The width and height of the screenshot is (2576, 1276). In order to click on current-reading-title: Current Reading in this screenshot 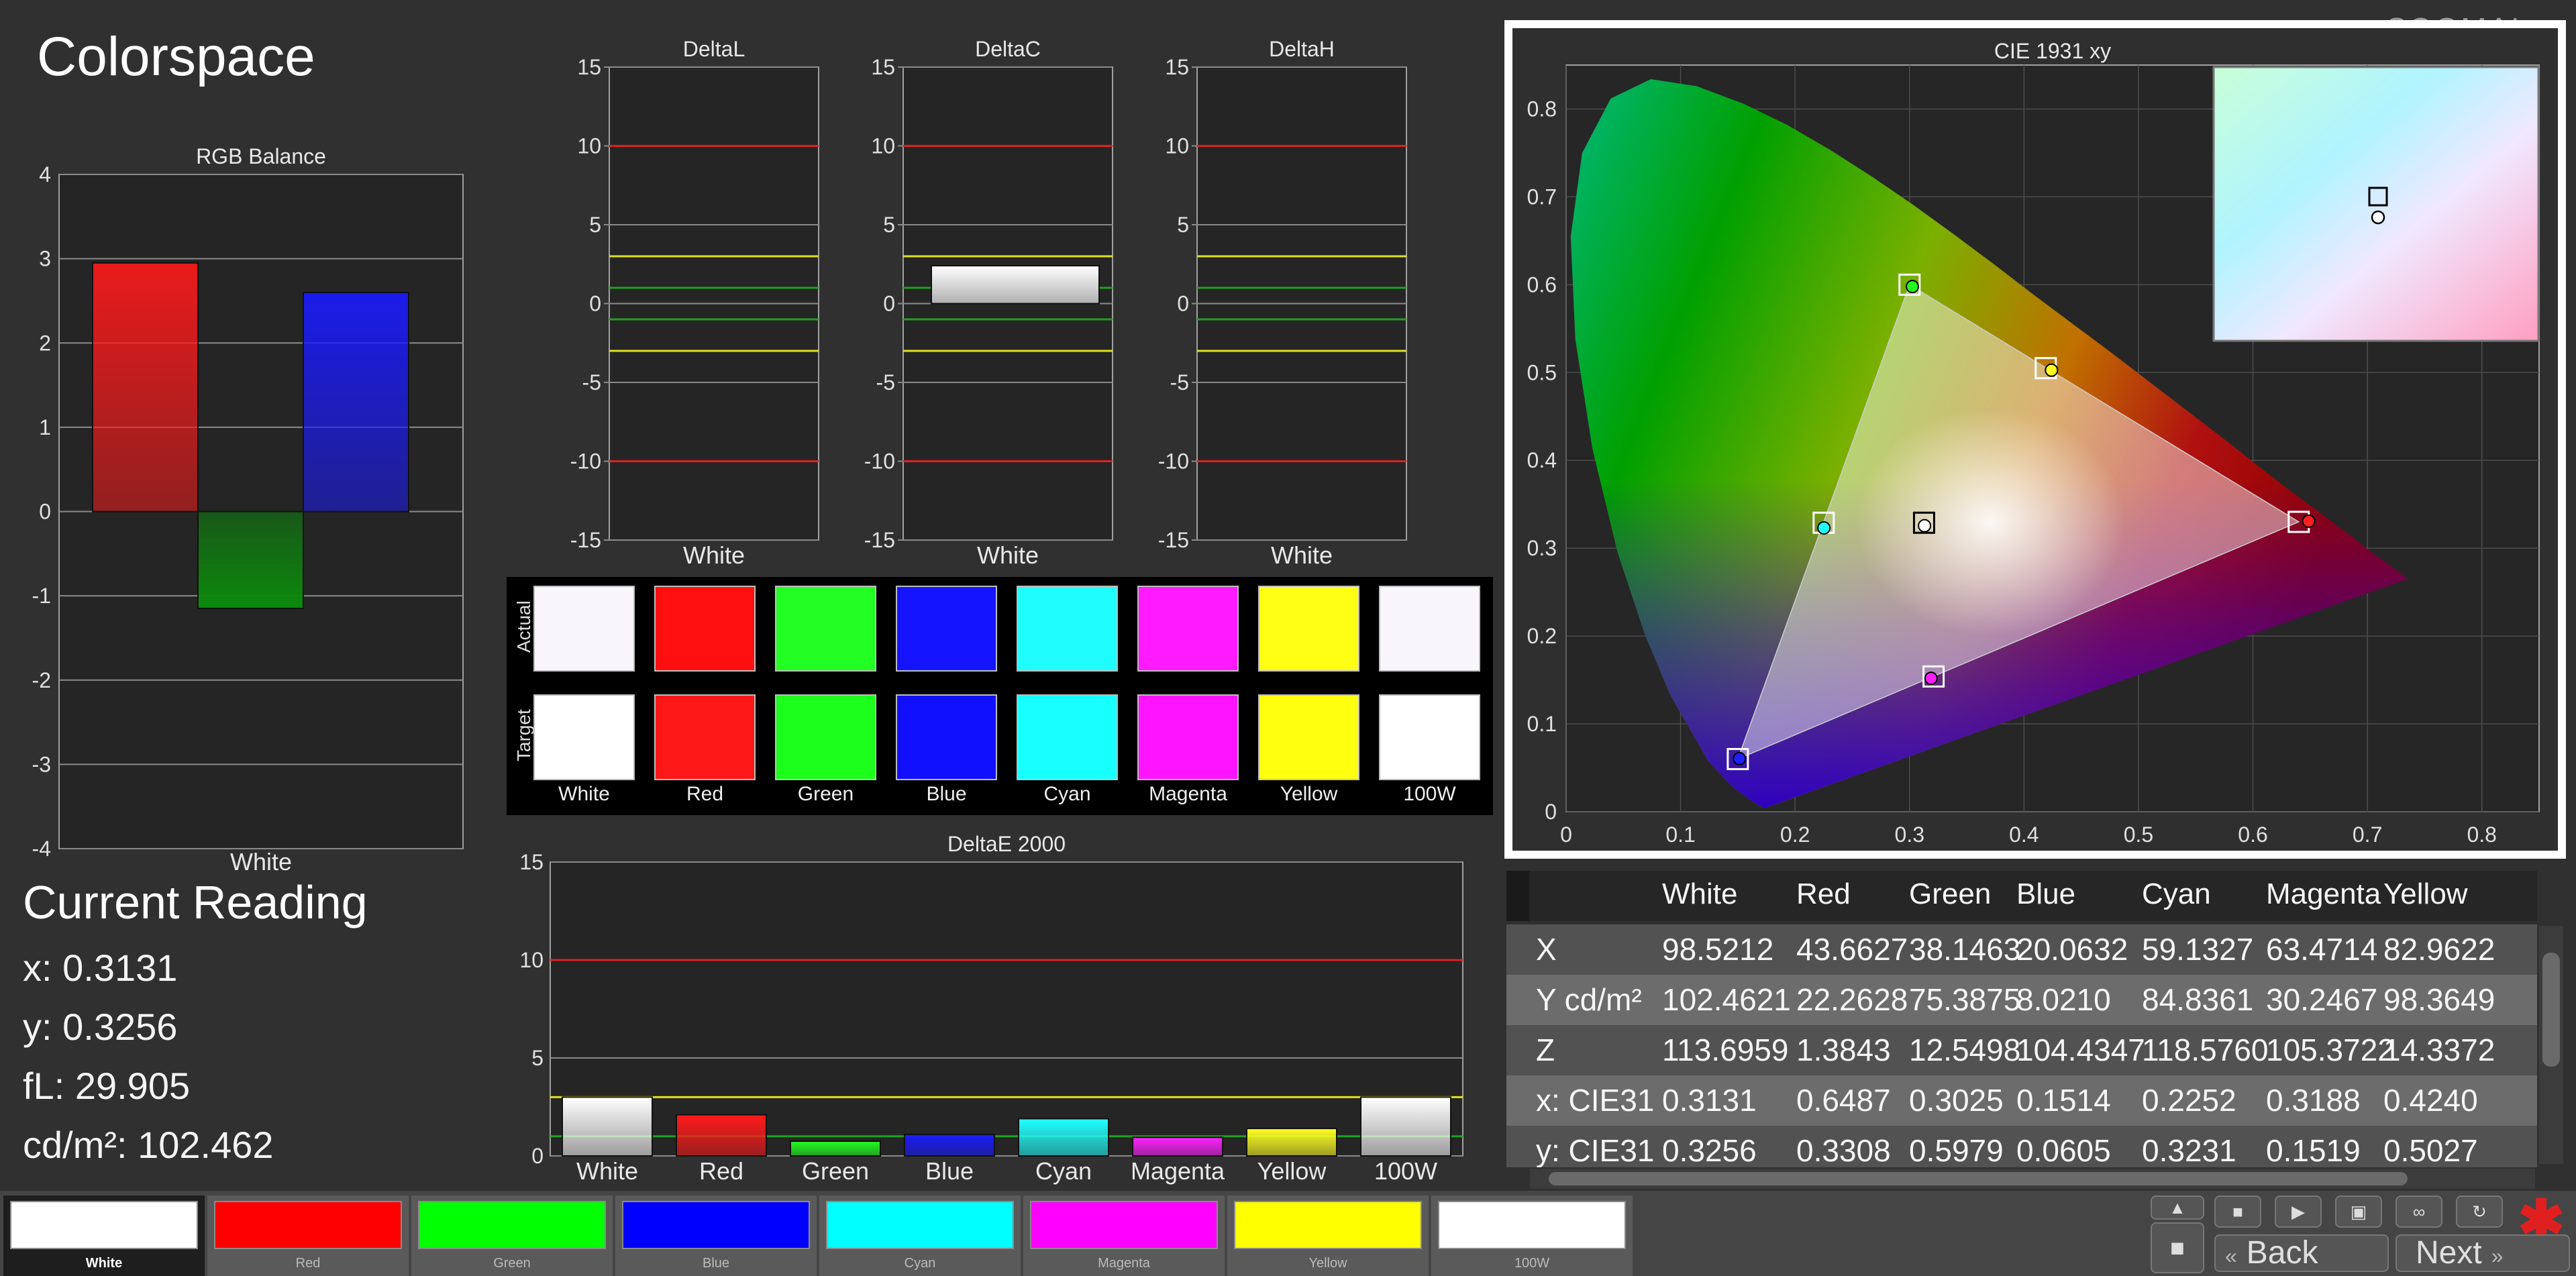, I will do `click(195, 902)`.